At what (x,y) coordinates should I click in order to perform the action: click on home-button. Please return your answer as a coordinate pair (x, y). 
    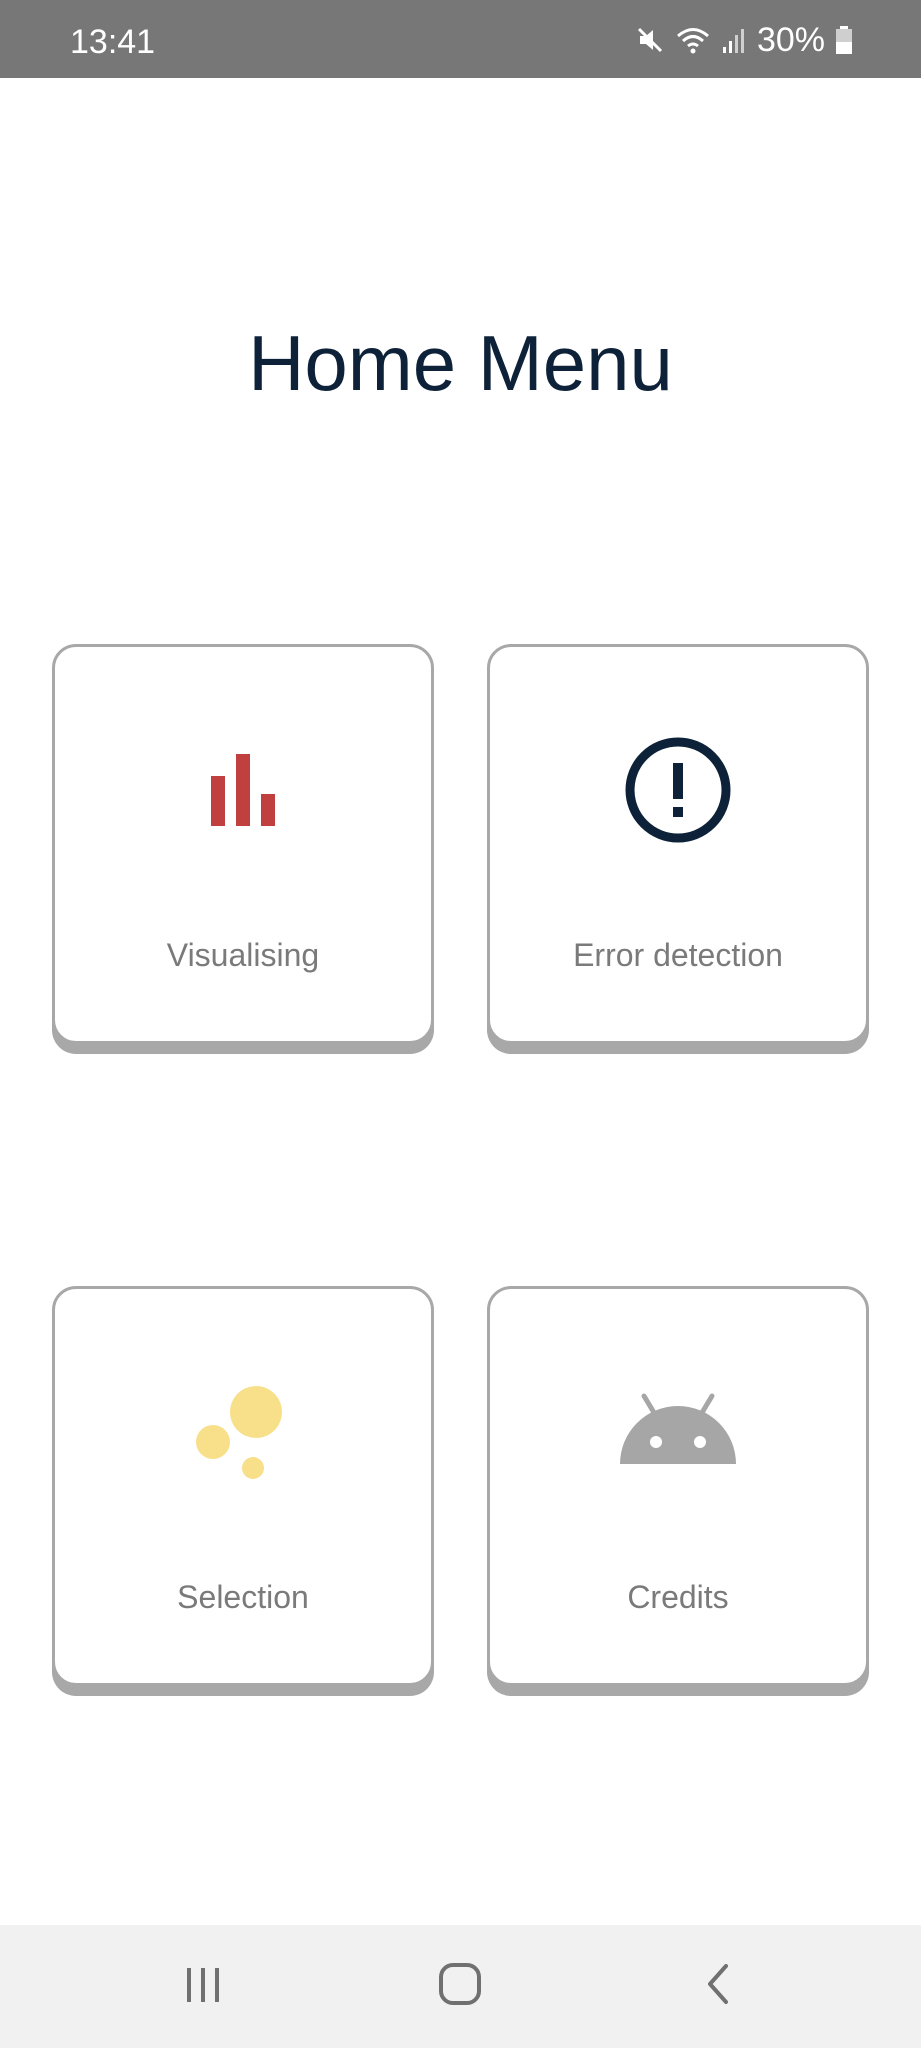
    Looking at the image, I should click on (460, 1986).